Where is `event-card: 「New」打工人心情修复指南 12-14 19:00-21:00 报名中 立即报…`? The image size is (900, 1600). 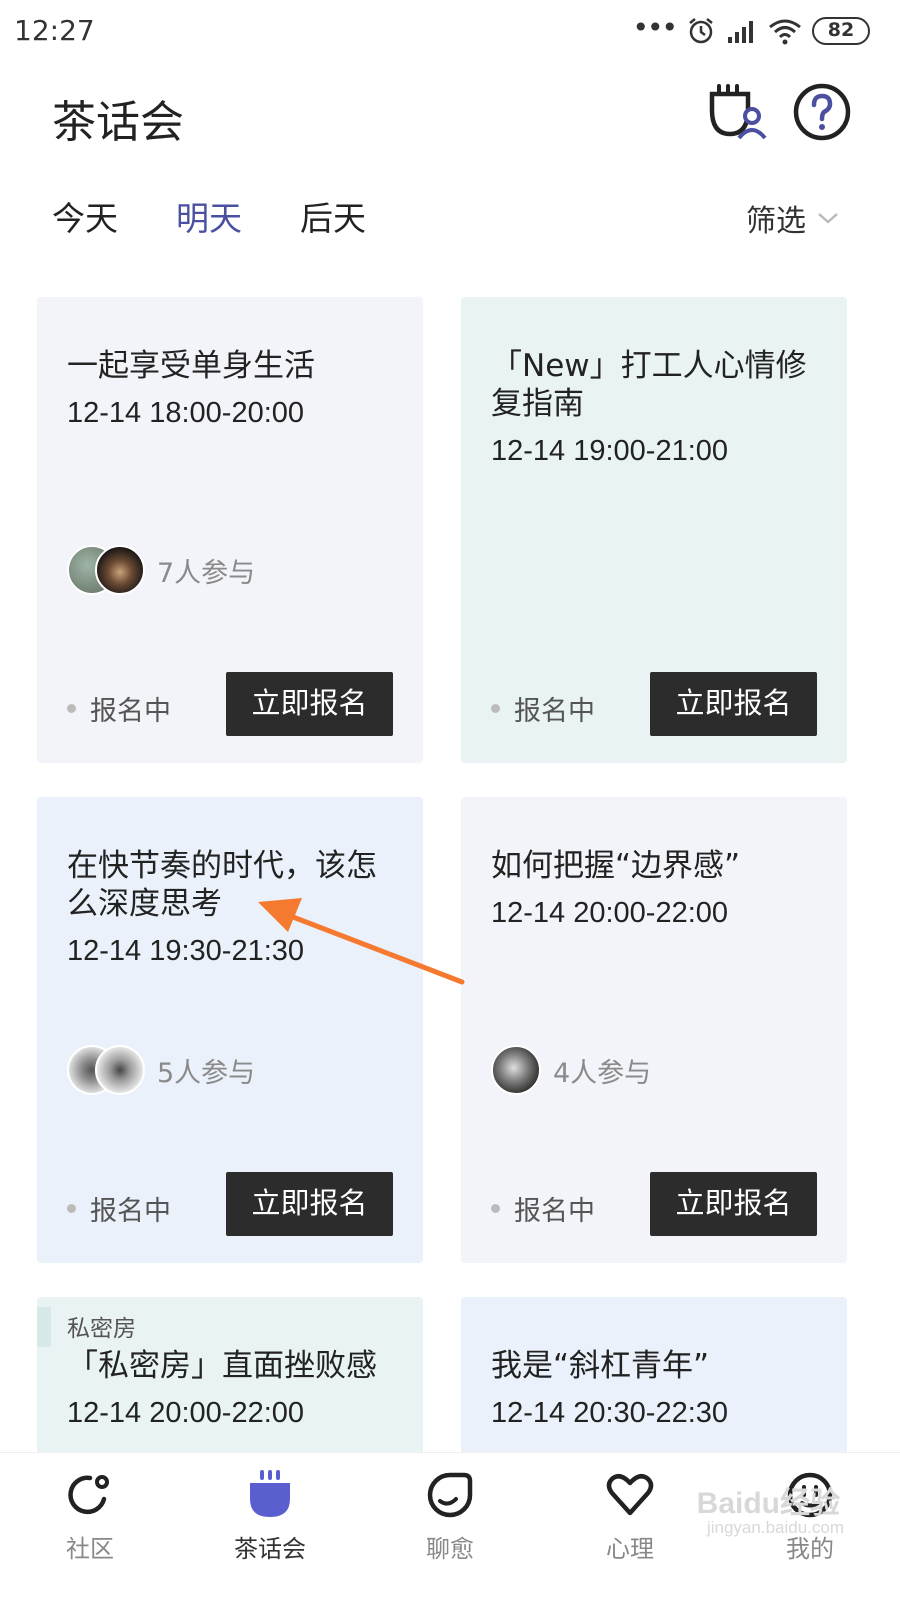
event-card: 「New」打工人心情修复指南 12-14 19:00-21:00 报名中 立即报… is located at coordinates (654, 530).